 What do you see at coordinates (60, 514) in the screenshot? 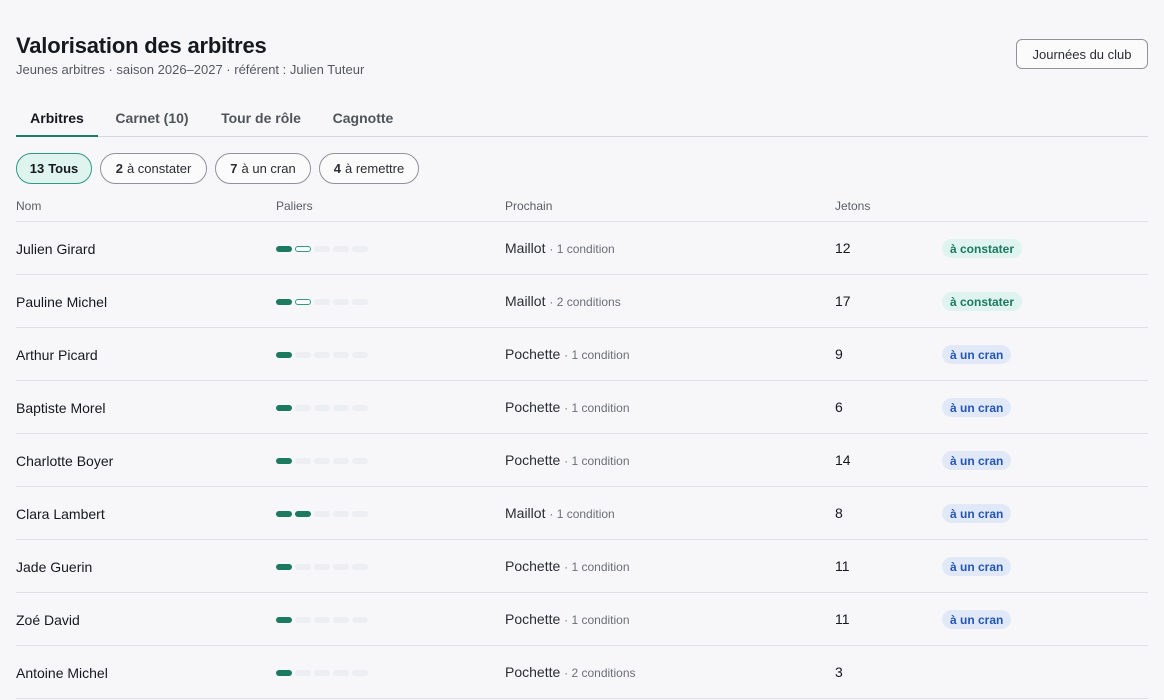
I see `referee-name: Clara Lambert` at bounding box center [60, 514].